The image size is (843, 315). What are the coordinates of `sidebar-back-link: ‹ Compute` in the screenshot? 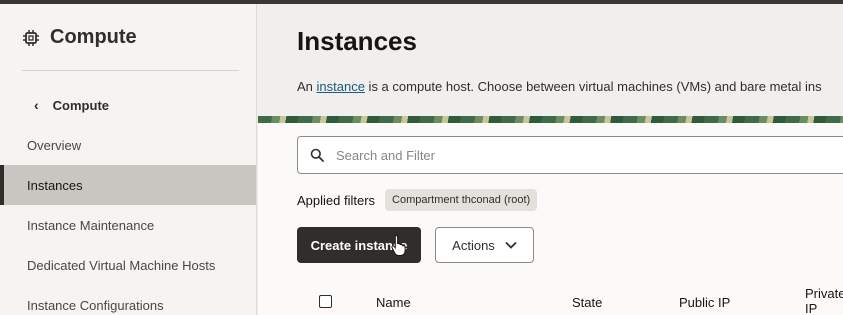 It's located at (71, 105).